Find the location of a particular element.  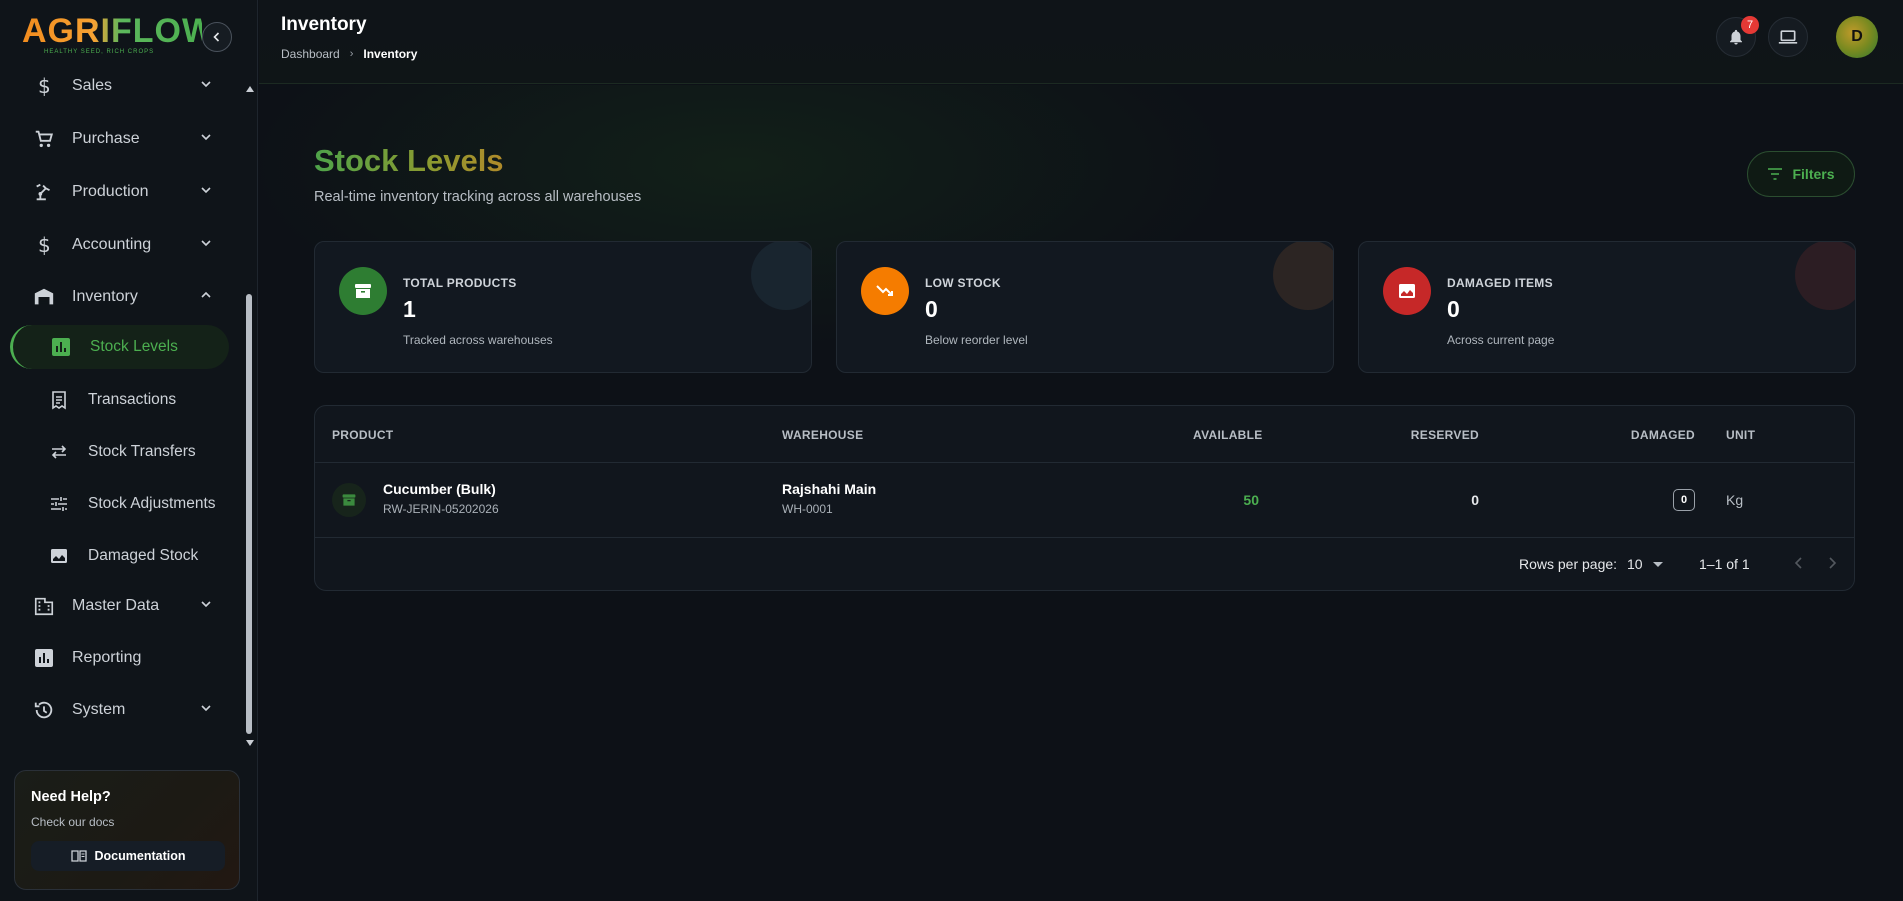

available-qty: 50 is located at coordinates (1251, 500).